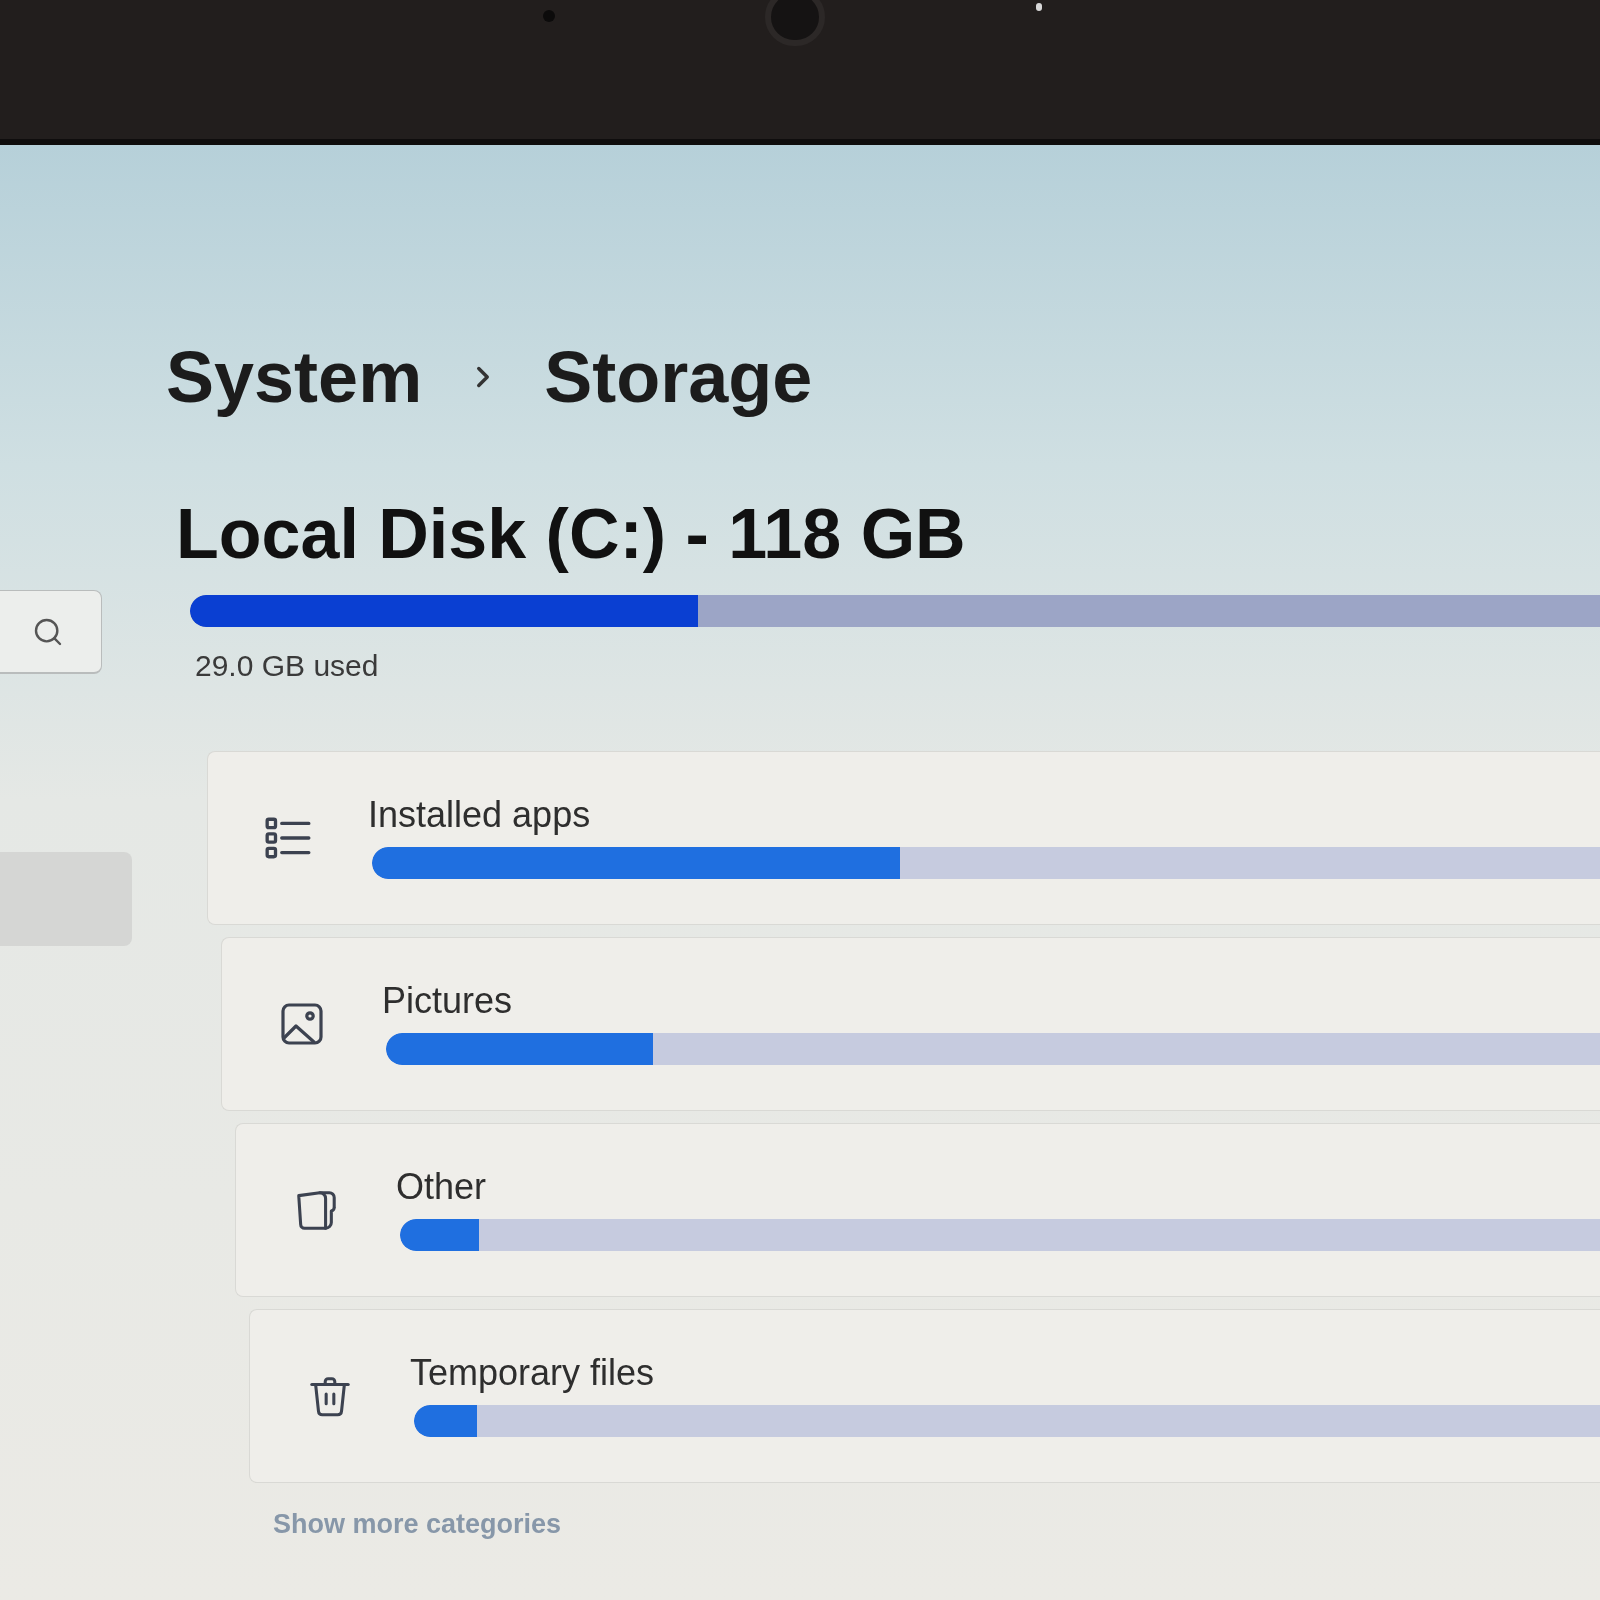 Image resolution: width=1600 pixels, height=1600 pixels. What do you see at coordinates (910, 1024) in the screenshot?
I see `category-card: Pictures` at bounding box center [910, 1024].